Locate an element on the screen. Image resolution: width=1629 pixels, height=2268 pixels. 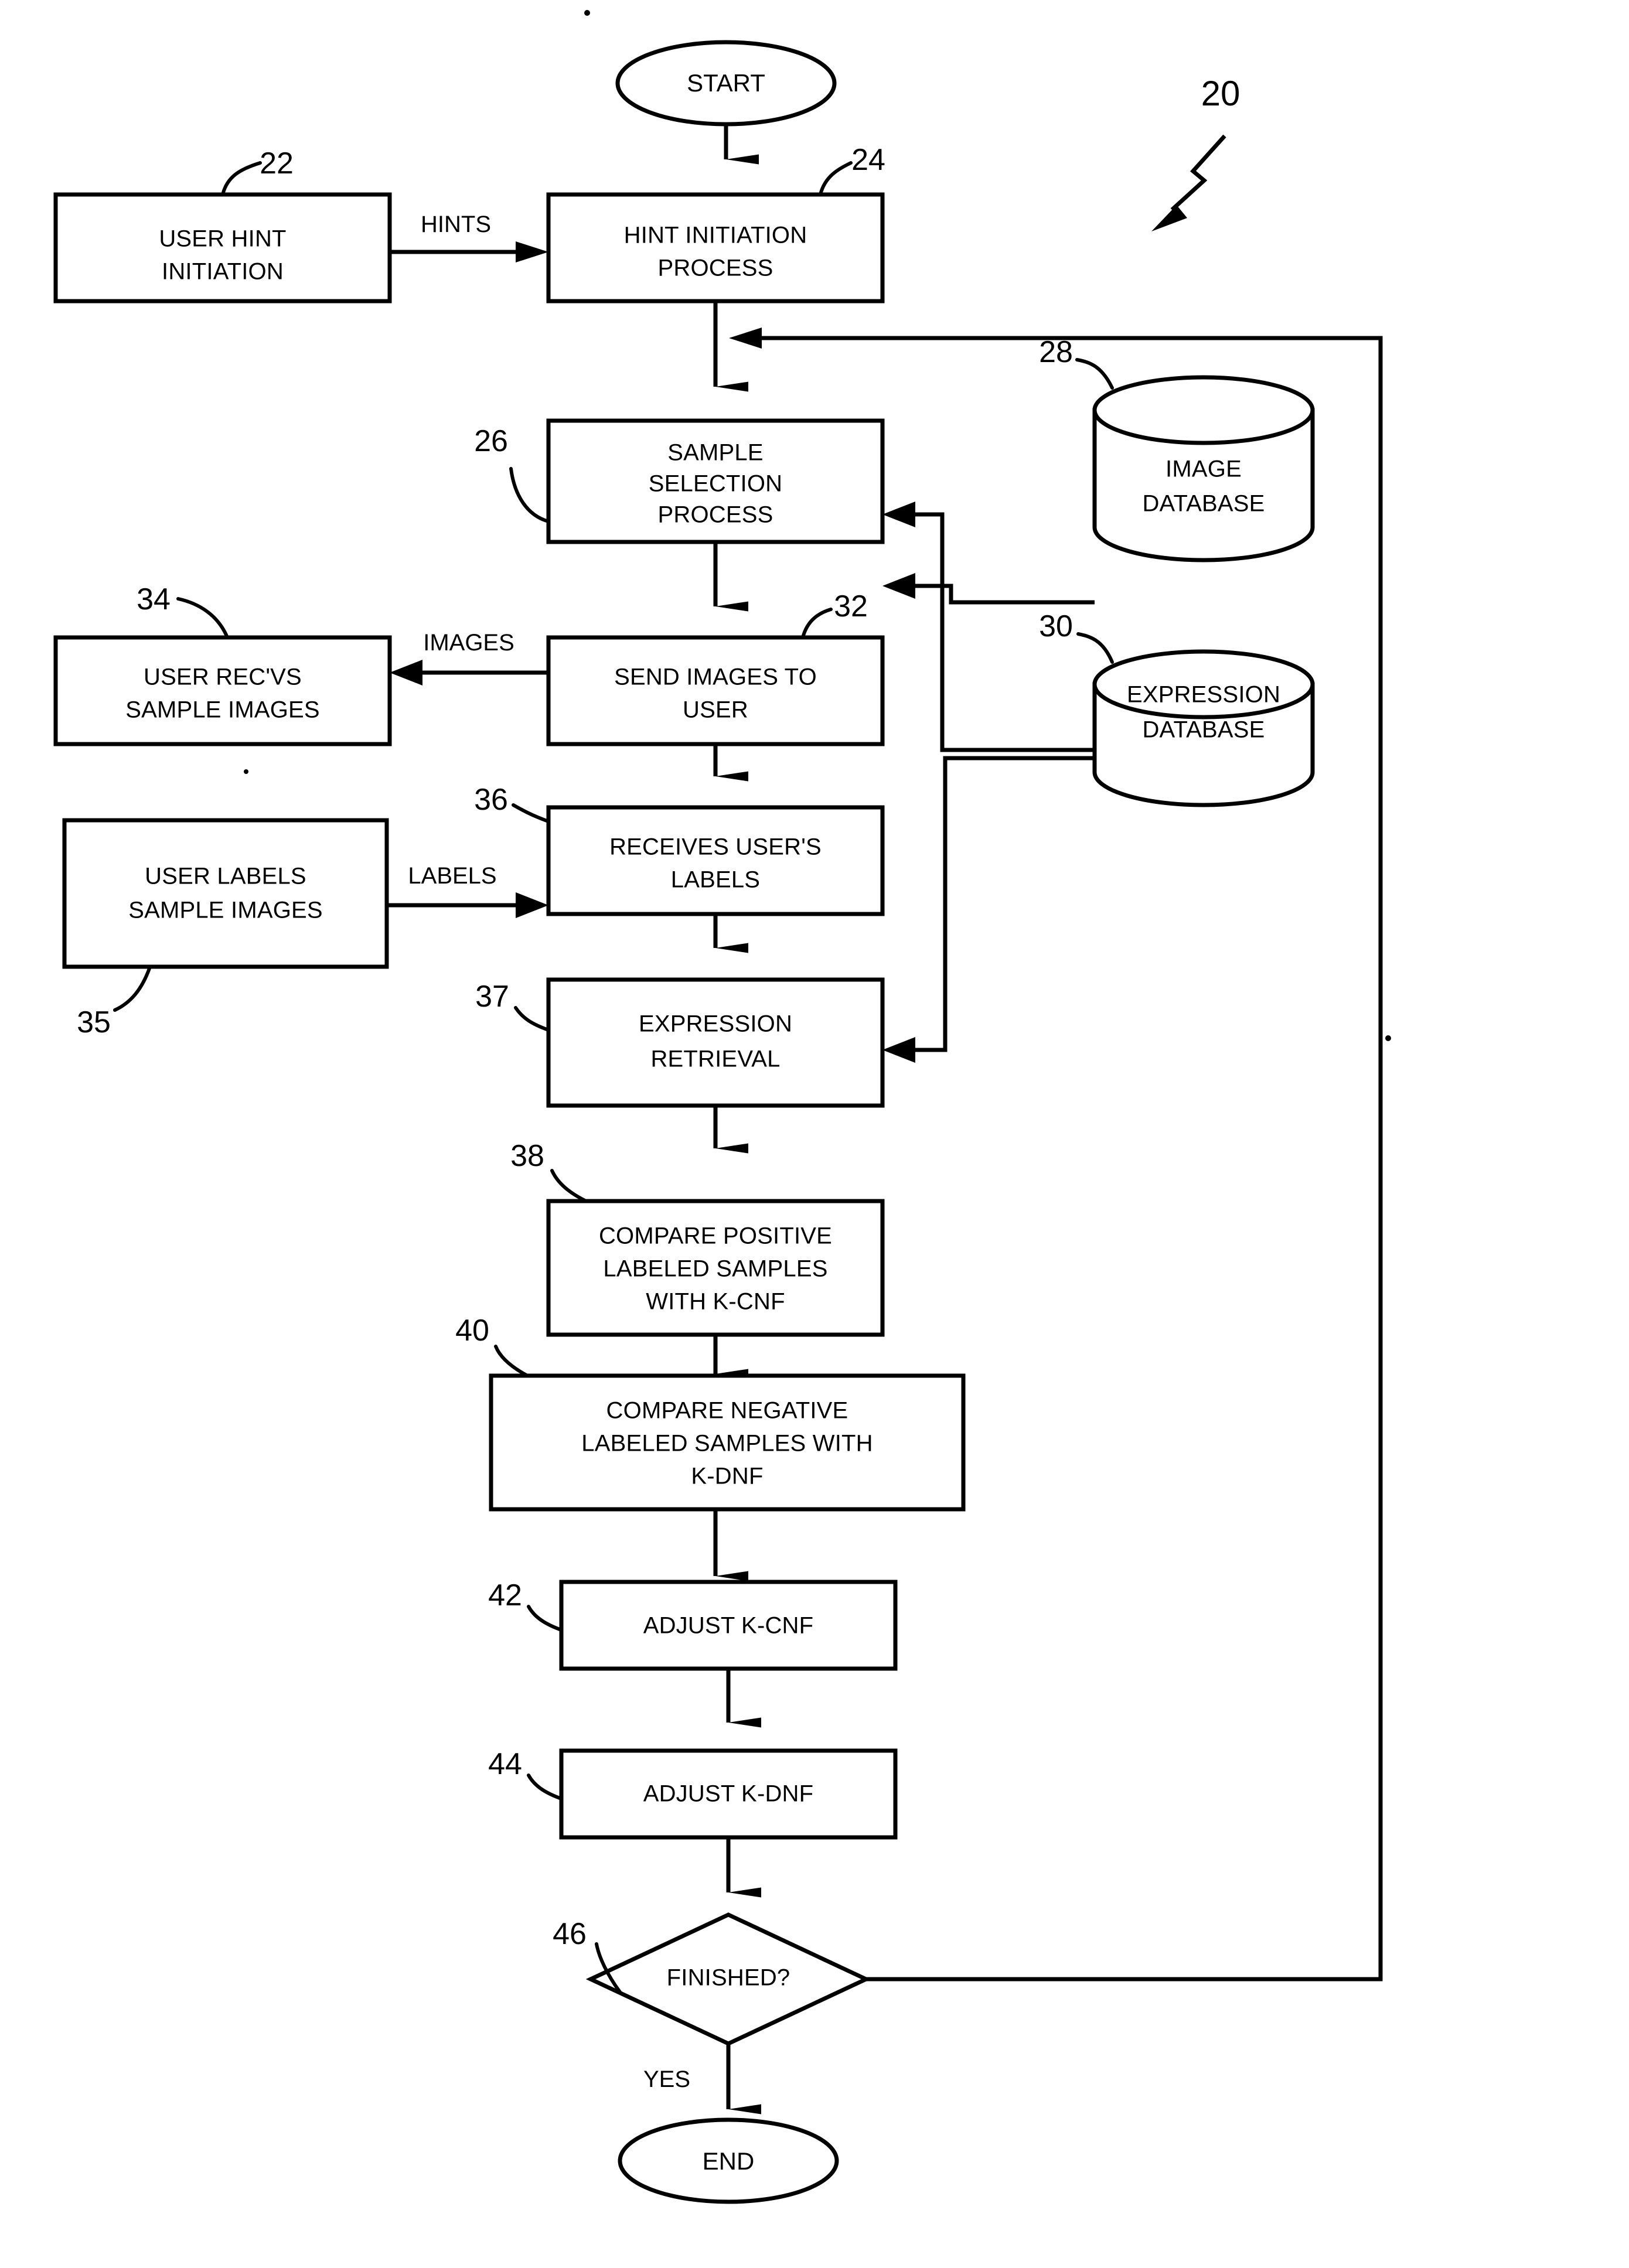
hint-initiation-process-label-line2: PROCESS is located at coordinates (715, 268).